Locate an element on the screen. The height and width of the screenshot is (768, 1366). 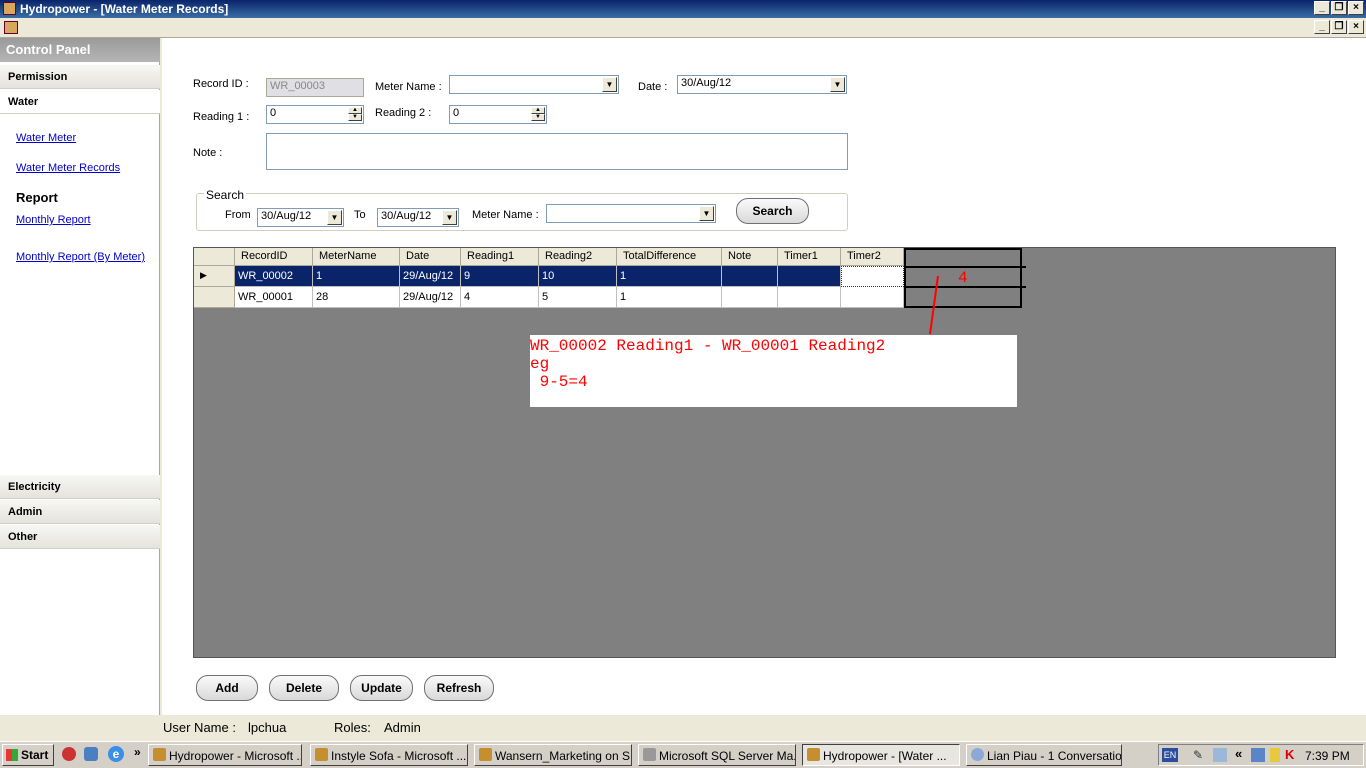
annotation-cell-value: 4 is located at coordinates (963, 278).